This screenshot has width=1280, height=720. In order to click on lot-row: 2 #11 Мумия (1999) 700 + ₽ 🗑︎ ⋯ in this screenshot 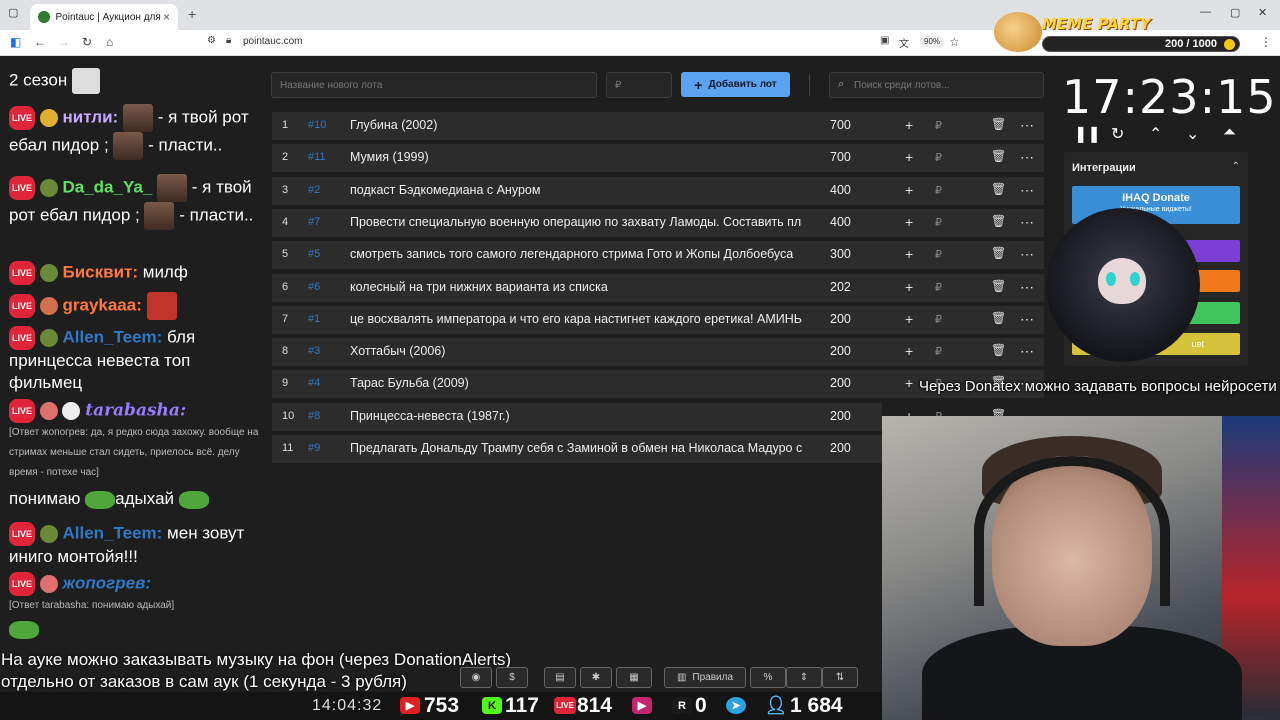, I will do `click(658, 158)`.